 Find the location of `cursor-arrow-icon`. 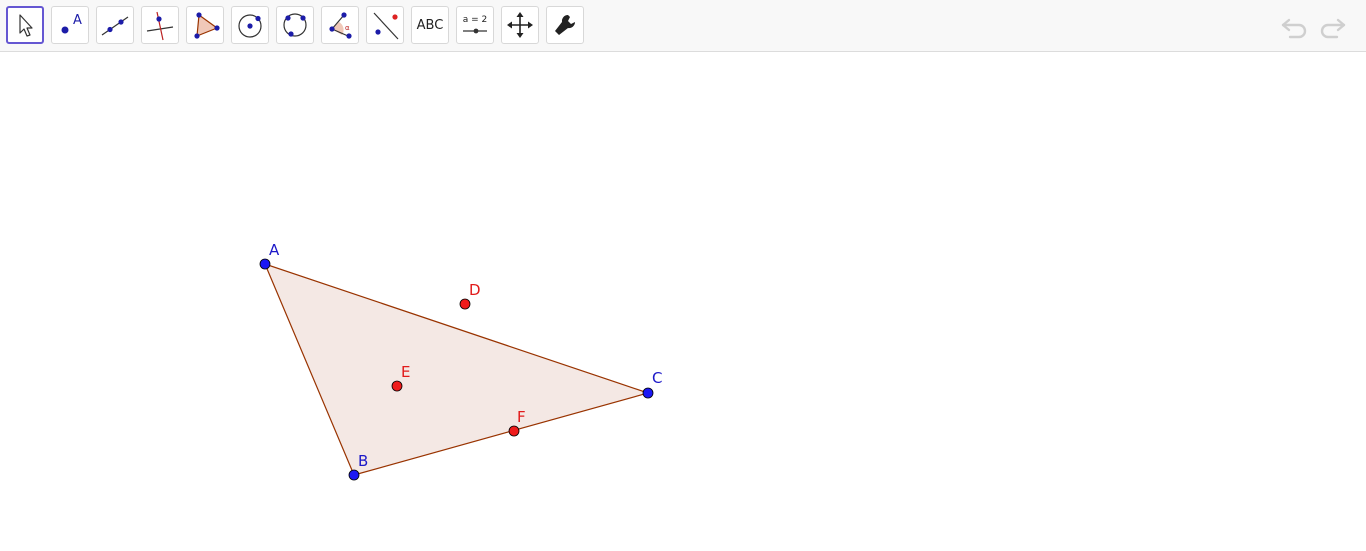

cursor-arrow-icon is located at coordinates (26, 25).